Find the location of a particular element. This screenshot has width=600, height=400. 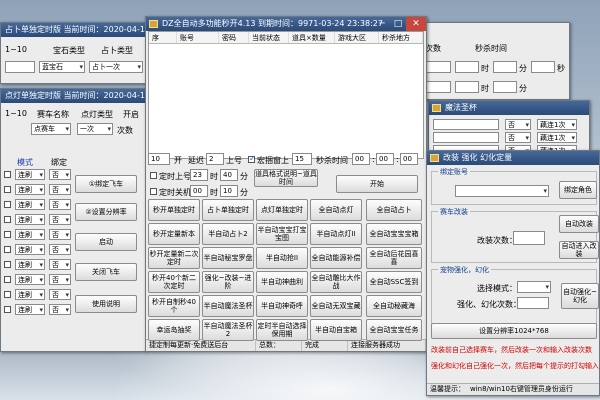

timed-shutdown-checkbox is located at coordinates (153, 191).